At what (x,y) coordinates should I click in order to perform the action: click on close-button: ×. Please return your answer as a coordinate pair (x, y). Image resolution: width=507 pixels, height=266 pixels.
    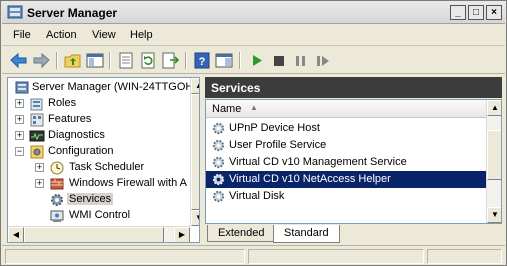
    Looking at the image, I should click on (494, 12).